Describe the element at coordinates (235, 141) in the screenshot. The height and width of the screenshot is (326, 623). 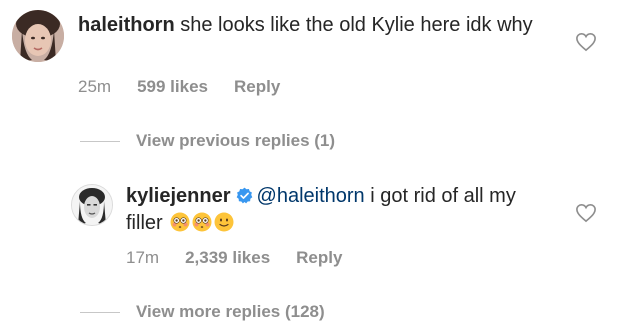
I see `view-previous-label: View previous replies (1)` at that location.